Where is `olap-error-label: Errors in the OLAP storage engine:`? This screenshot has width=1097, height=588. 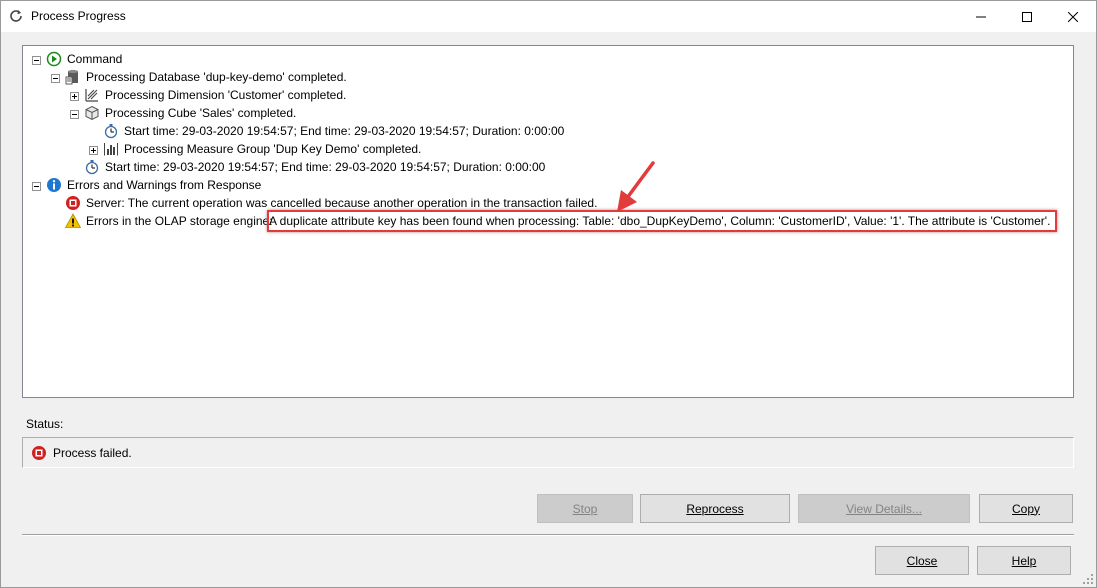 olap-error-label: Errors in the OLAP storage engine: is located at coordinates (179, 221).